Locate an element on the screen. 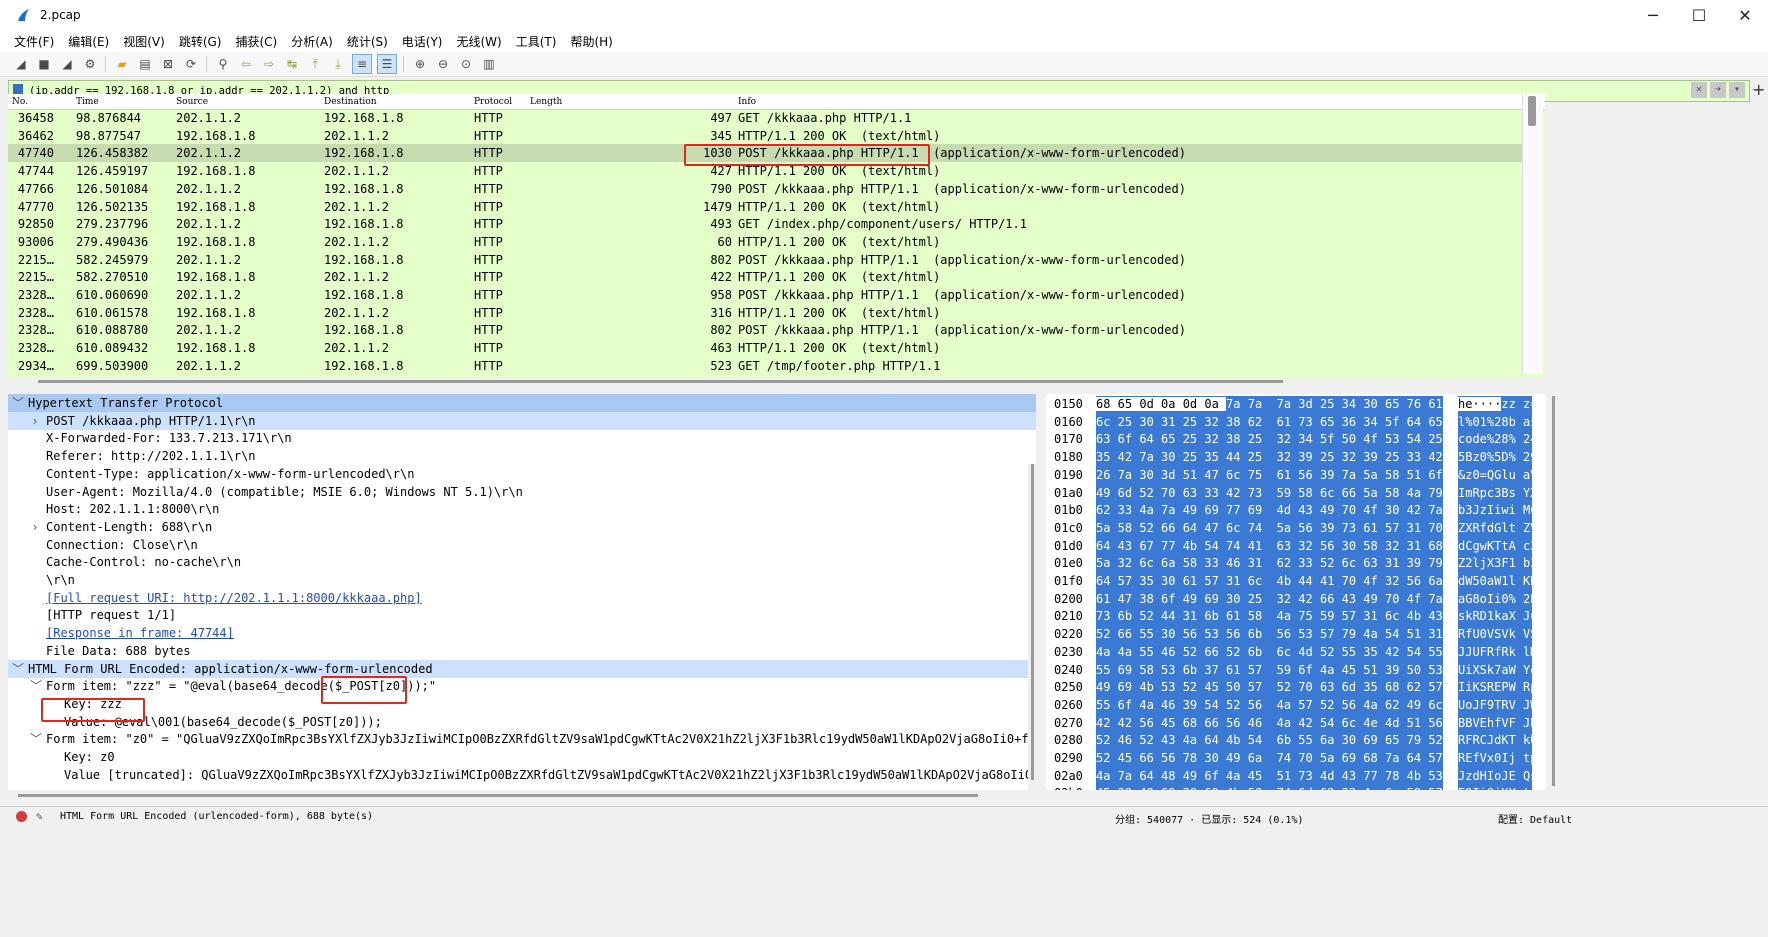 The width and height of the screenshot is (1768, 937). menu-capture: 捕获(C) is located at coordinates (256, 41).